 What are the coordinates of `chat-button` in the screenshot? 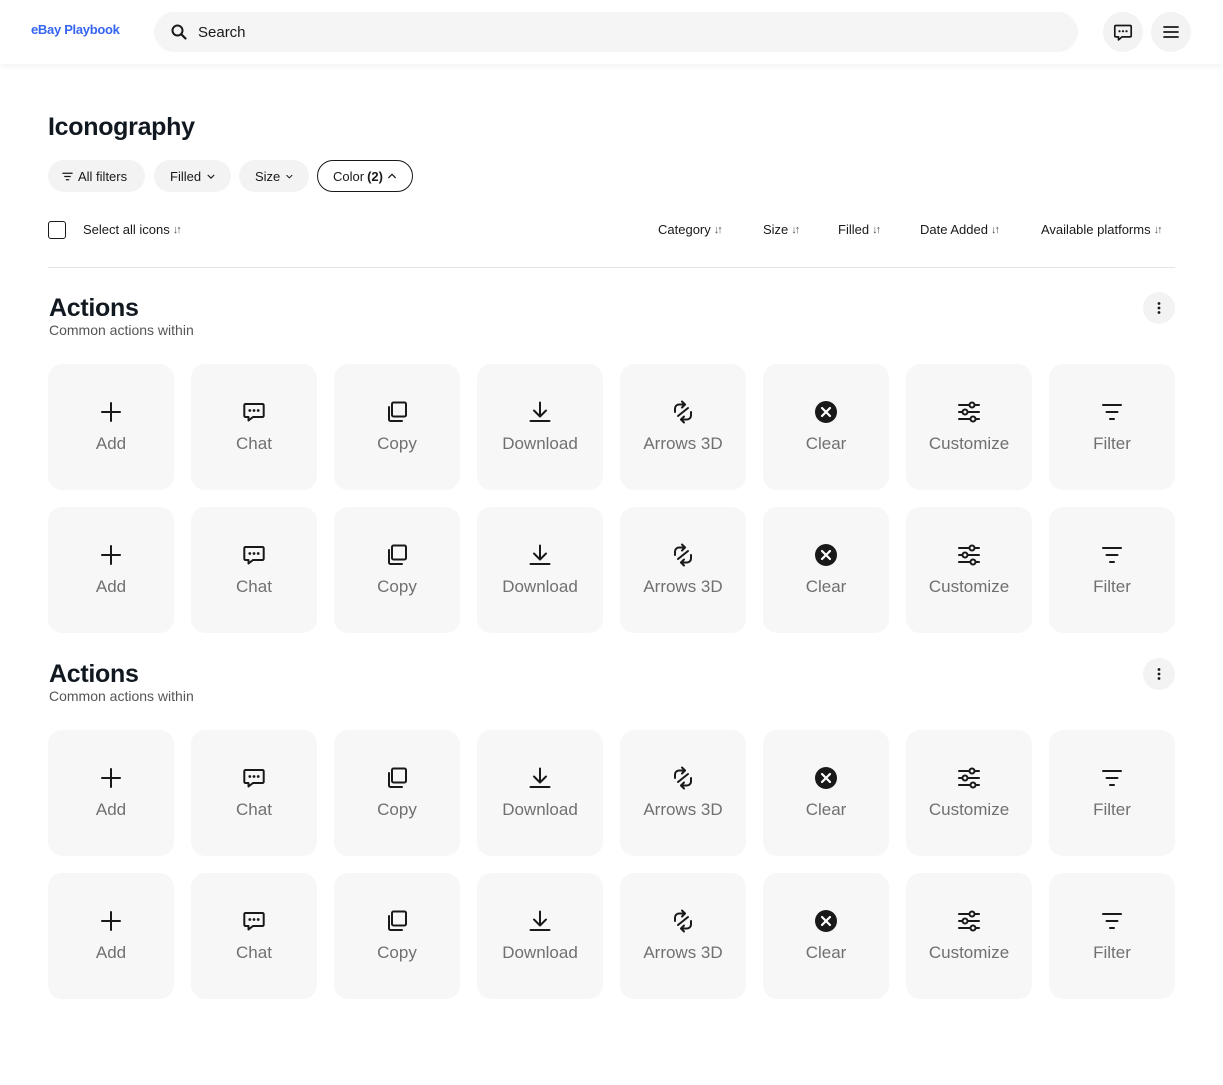 It's located at (1123, 32).